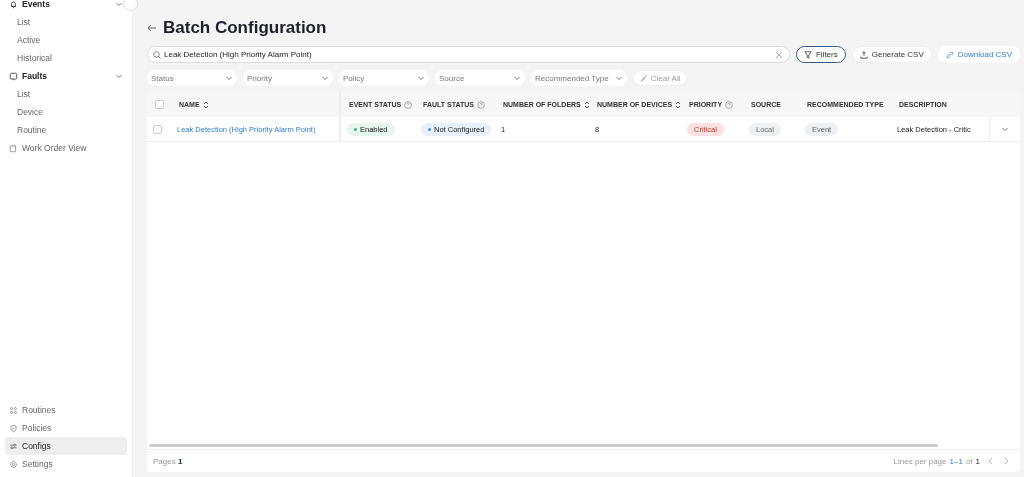 Image resolution: width=1024 pixels, height=477 pixels. Describe the element at coordinates (969, 461) in the screenshot. I see `of-text: of` at that location.